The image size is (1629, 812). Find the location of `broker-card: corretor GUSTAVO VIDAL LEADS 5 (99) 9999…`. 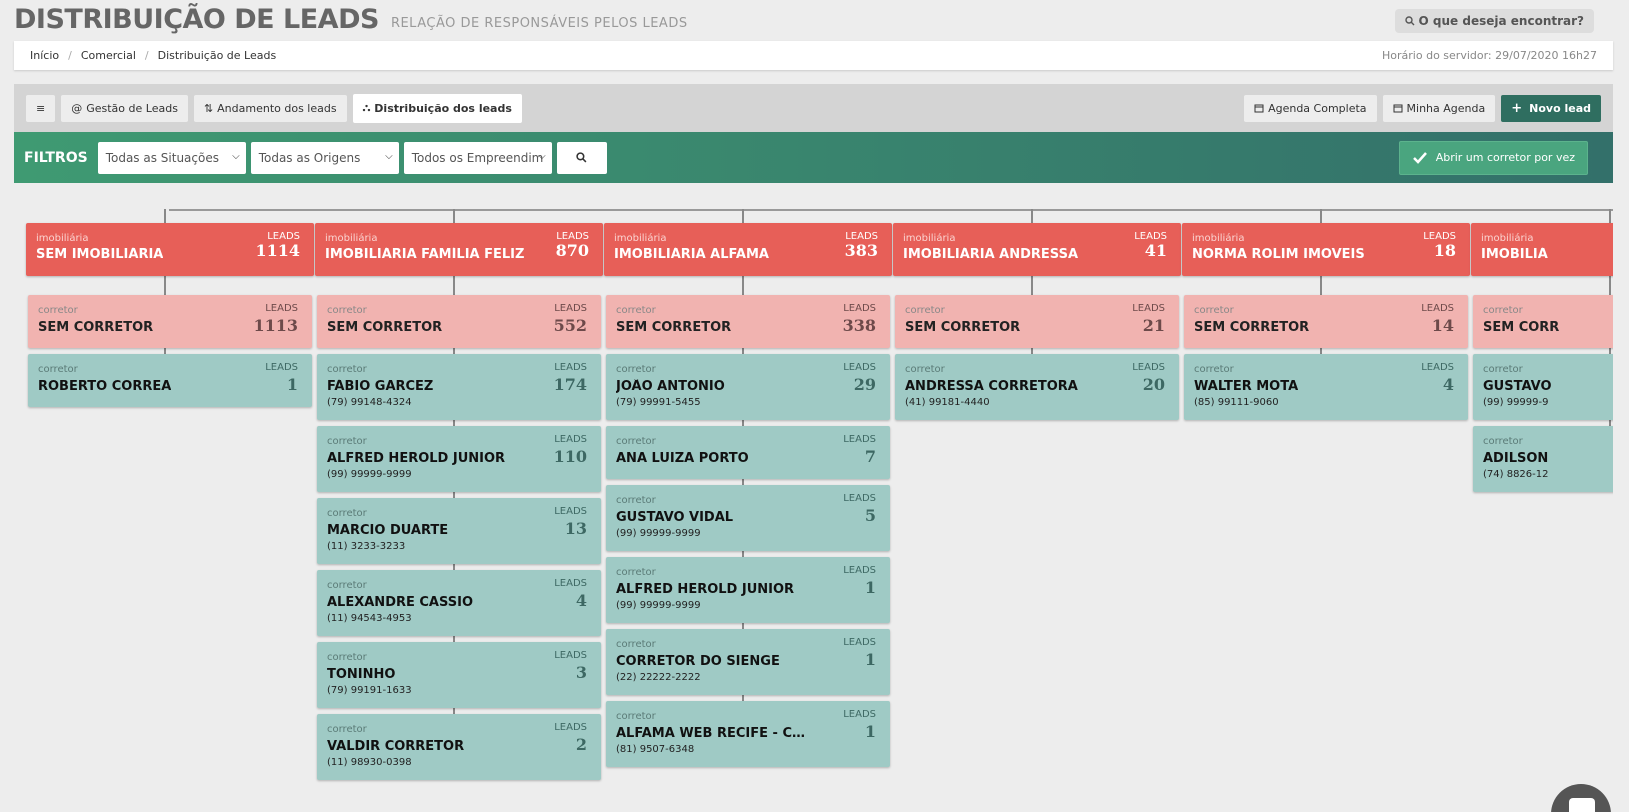

broker-card: corretor GUSTAVO VIDAL LEADS 5 (99) 9999… is located at coordinates (748, 518).